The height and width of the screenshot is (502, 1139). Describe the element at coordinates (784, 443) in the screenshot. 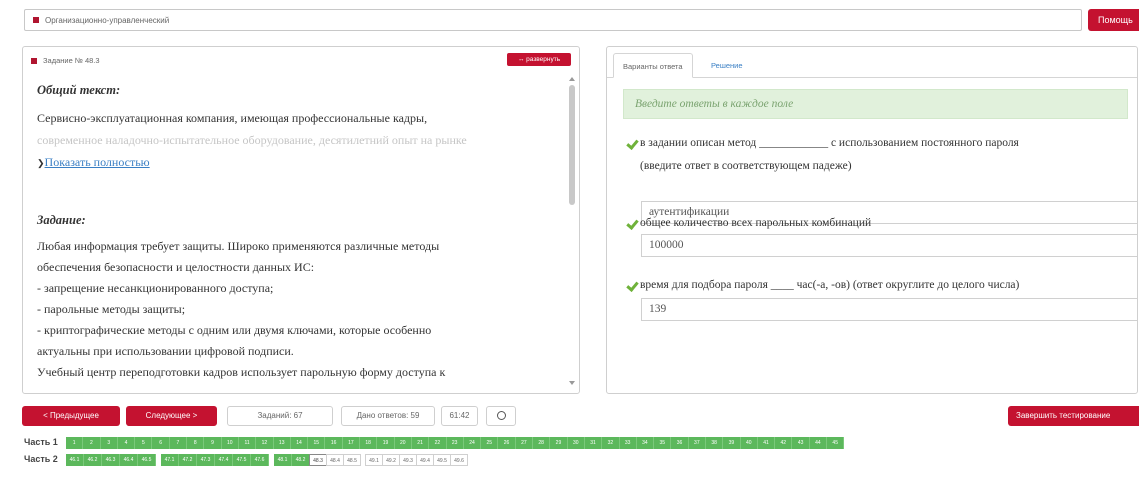

I see `question-cell: 42` at that location.